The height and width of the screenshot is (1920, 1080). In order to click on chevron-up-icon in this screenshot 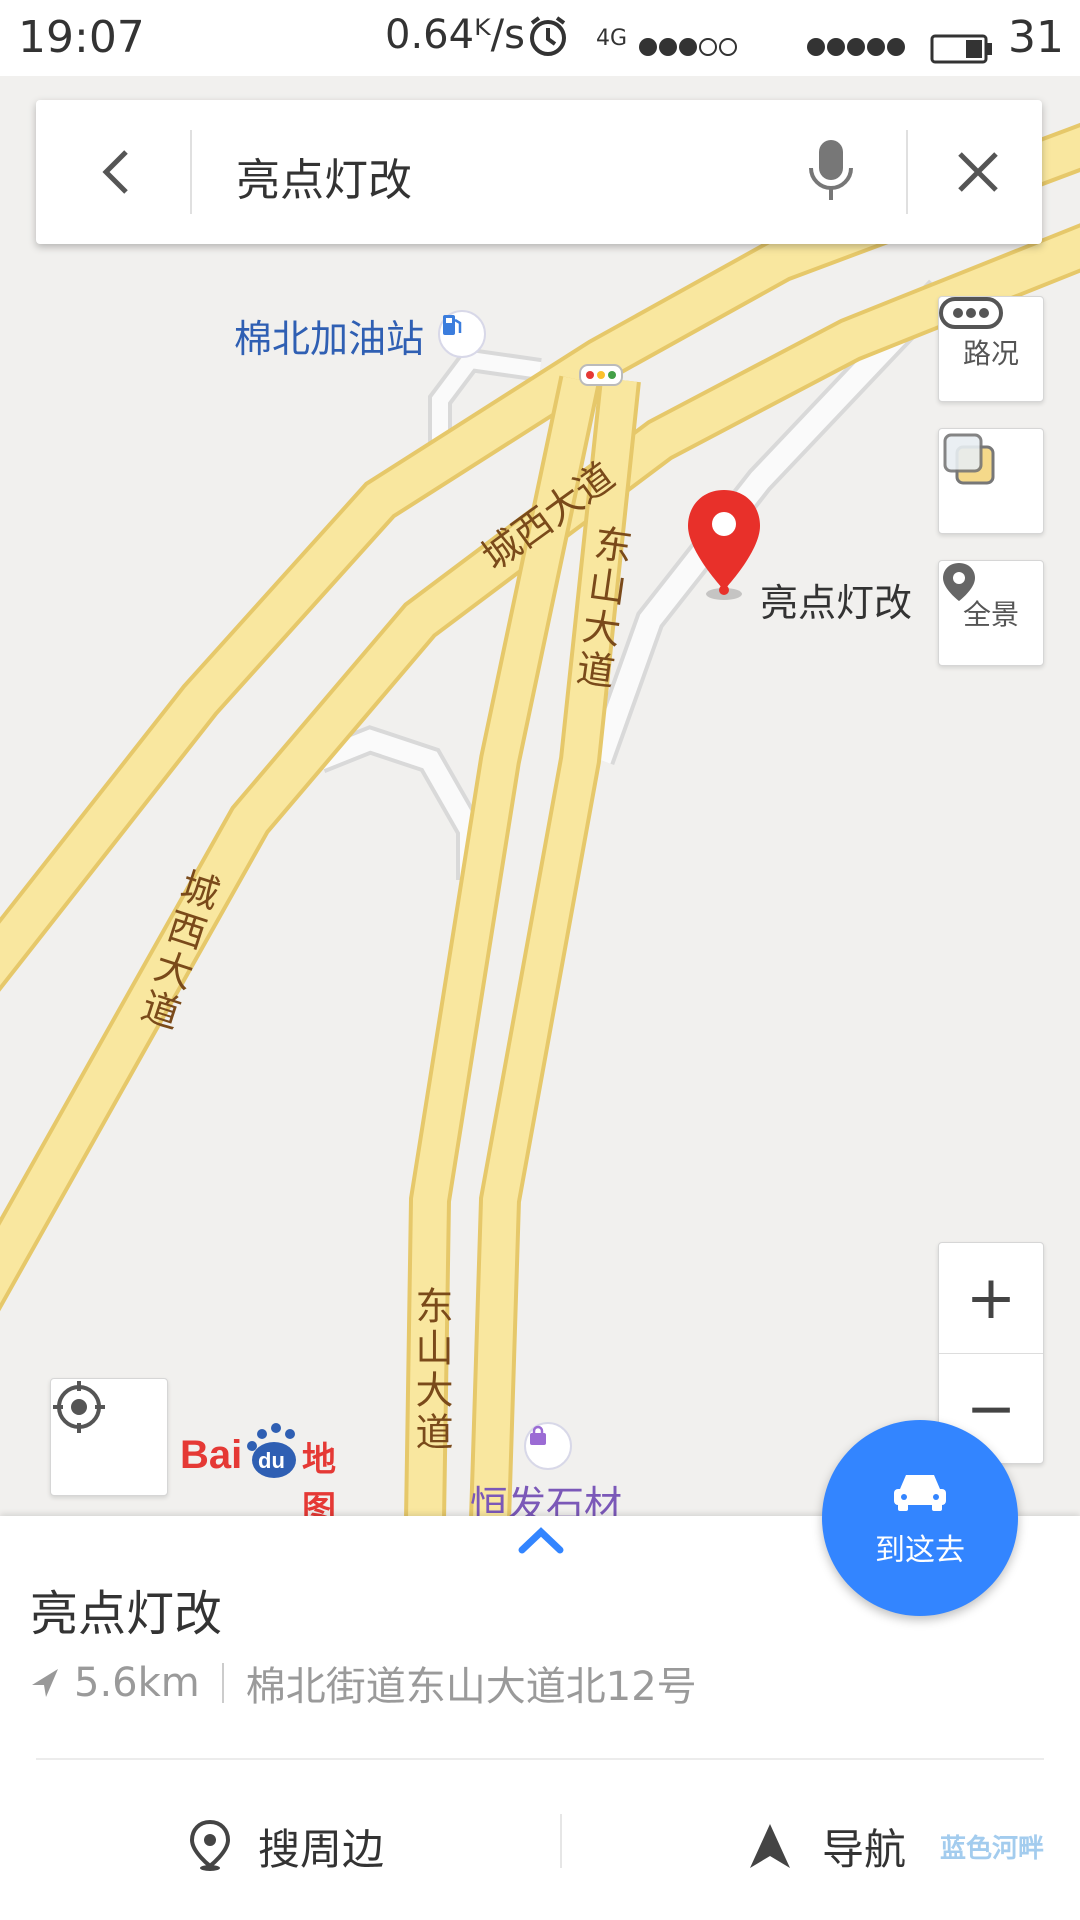, I will do `click(541, 1540)`.